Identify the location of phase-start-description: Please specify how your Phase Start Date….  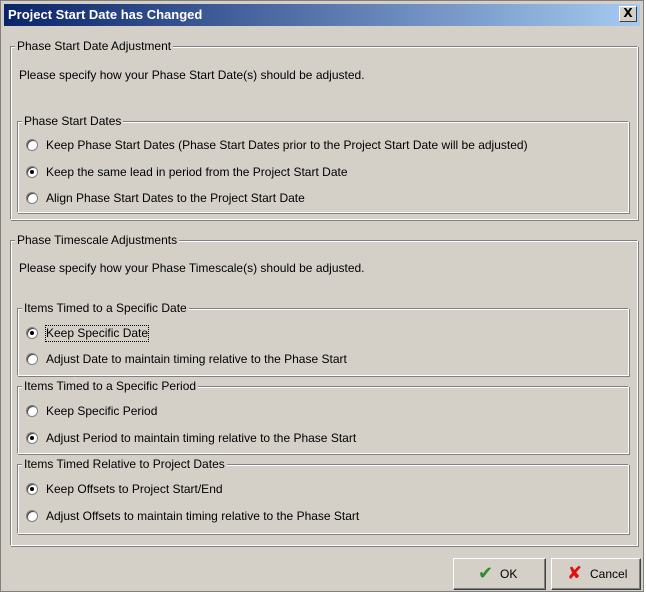
(192, 75).